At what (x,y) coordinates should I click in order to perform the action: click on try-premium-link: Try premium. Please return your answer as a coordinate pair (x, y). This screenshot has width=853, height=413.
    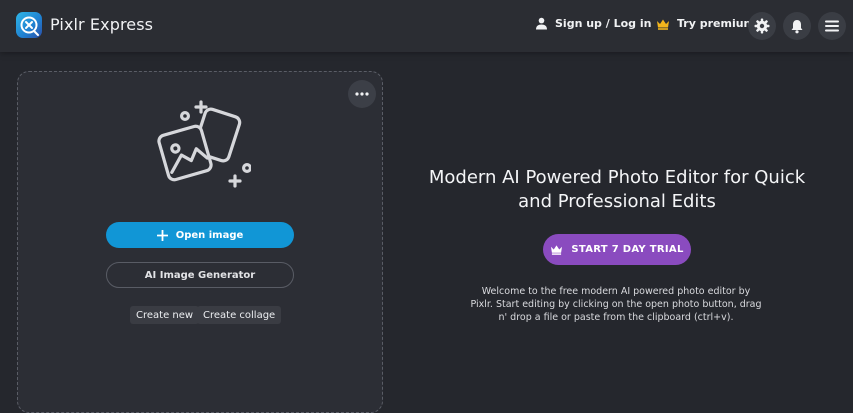
    Looking at the image, I should click on (705, 23).